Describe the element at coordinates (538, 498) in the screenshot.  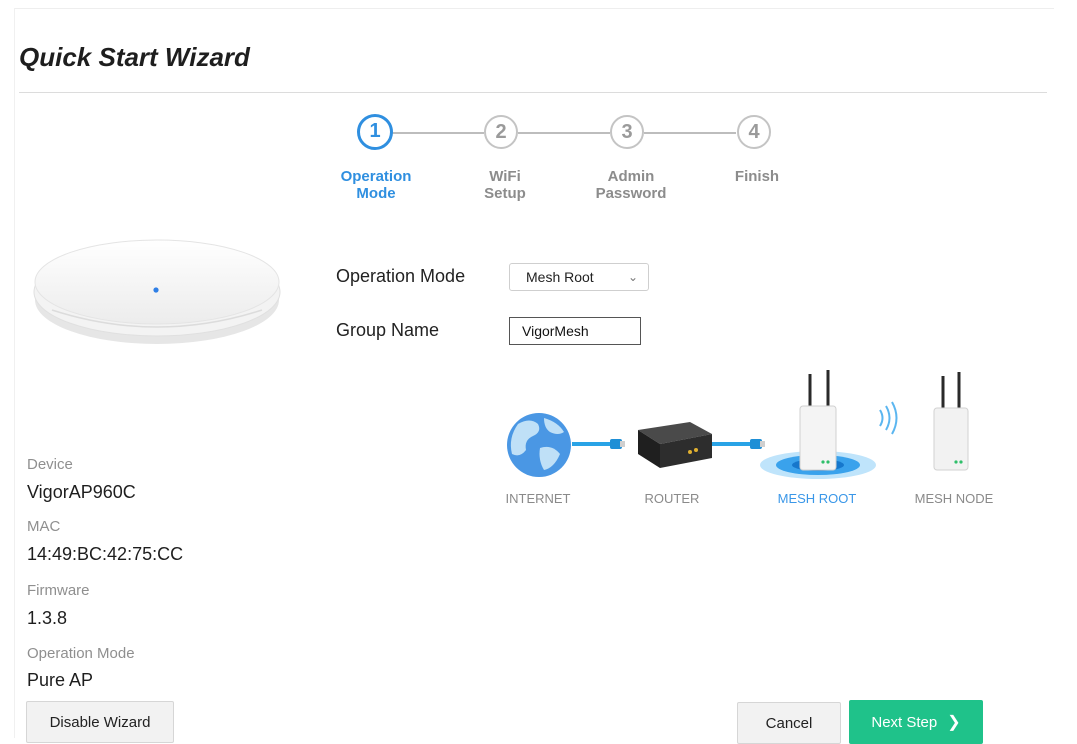
I see `internet-label: INTERNET` at that location.